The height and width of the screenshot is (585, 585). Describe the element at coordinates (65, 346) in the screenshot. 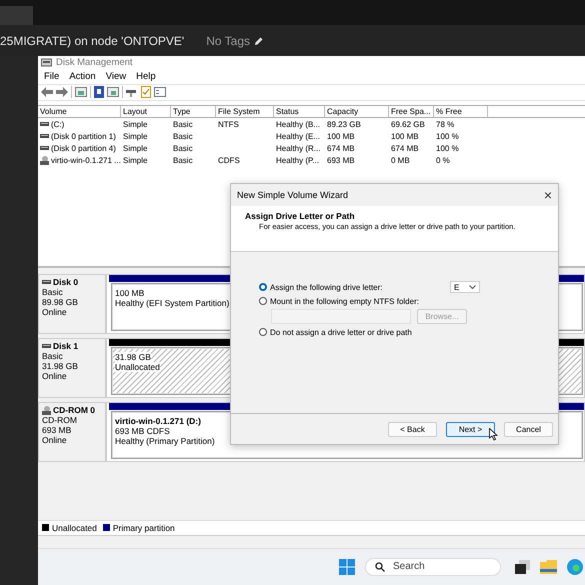

I see `disk-name: Disk 1` at that location.